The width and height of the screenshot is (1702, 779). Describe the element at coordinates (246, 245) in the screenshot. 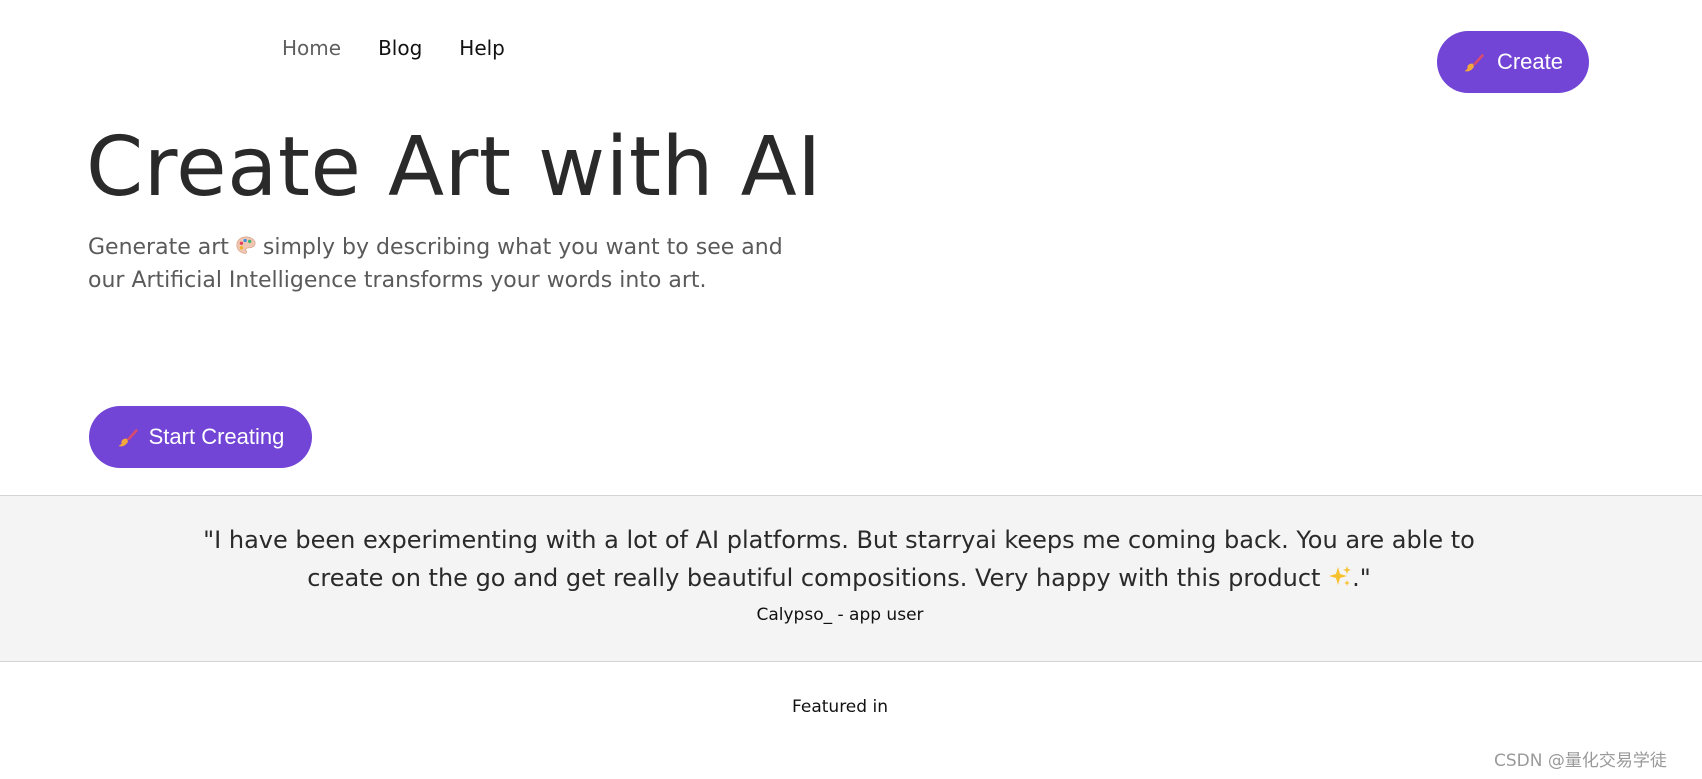

I see `artist-palette-icon` at that location.